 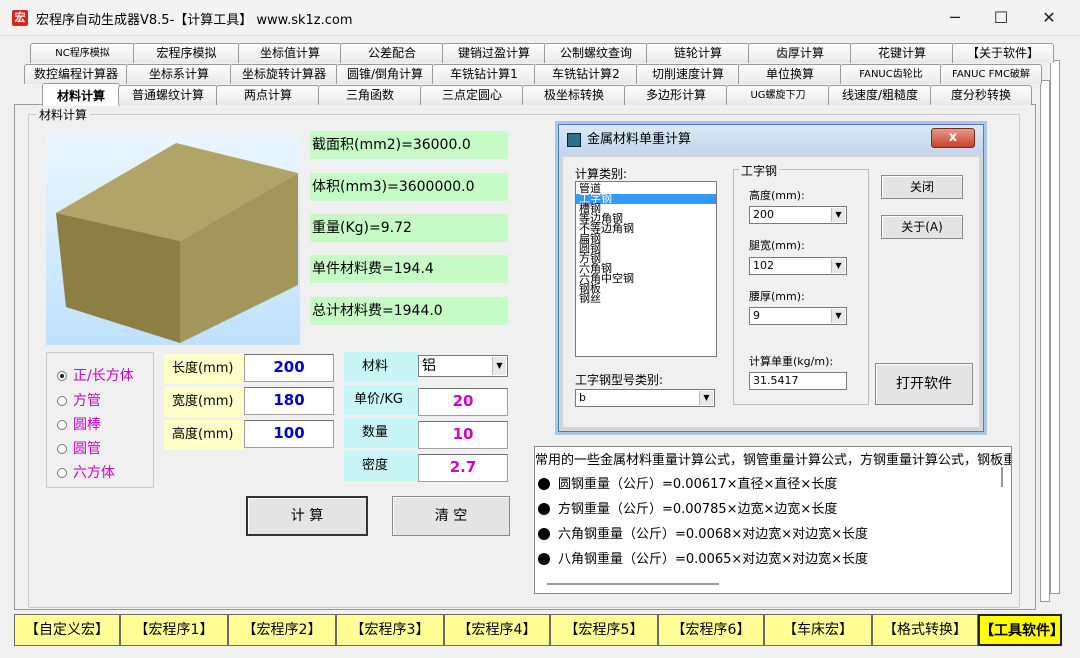 What do you see at coordinates (763, 265) in the screenshot?
I see `leg-width-value: 102` at bounding box center [763, 265].